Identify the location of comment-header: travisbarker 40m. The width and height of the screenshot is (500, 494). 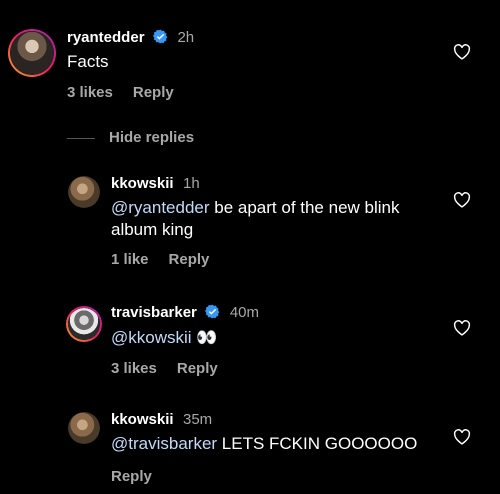
(185, 313).